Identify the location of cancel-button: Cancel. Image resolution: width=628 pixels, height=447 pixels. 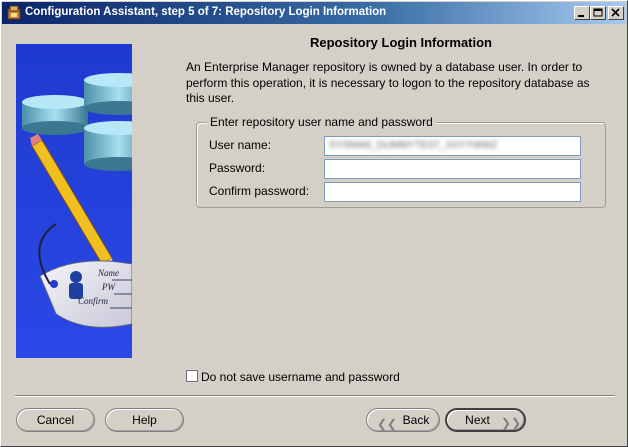
(55, 420).